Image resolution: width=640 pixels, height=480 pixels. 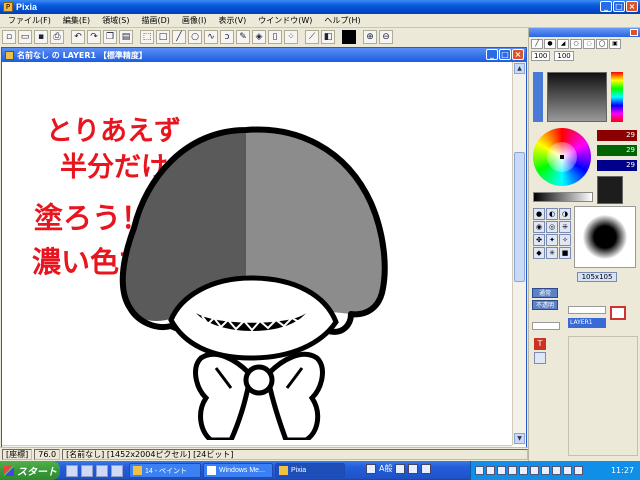 What do you see at coordinates (576, 44) in the screenshot?
I see `round-brush-icon: ○` at bounding box center [576, 44].